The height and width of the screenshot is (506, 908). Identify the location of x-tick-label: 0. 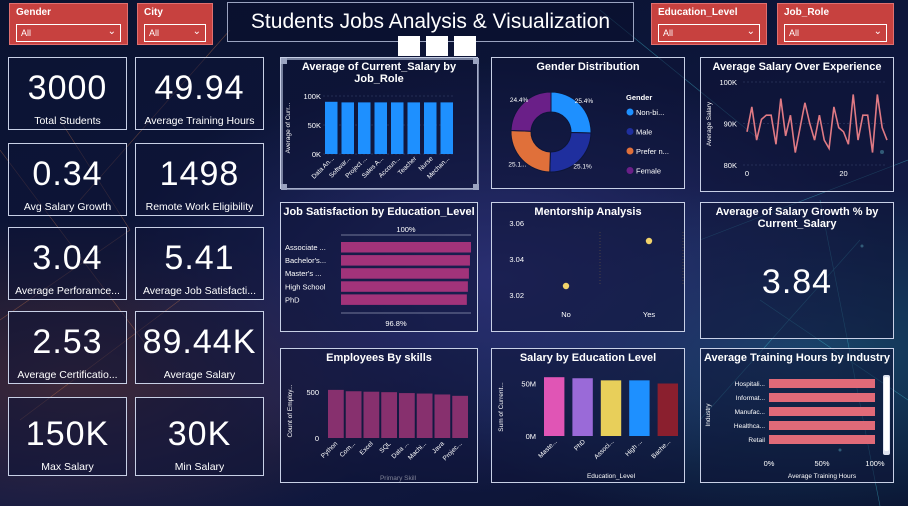
(747, 173).